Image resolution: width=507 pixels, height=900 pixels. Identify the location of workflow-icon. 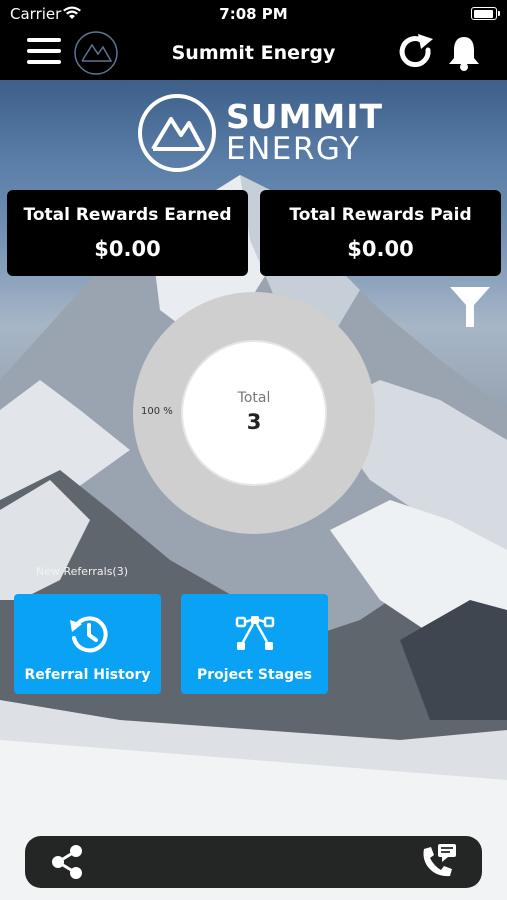
(255, 633).